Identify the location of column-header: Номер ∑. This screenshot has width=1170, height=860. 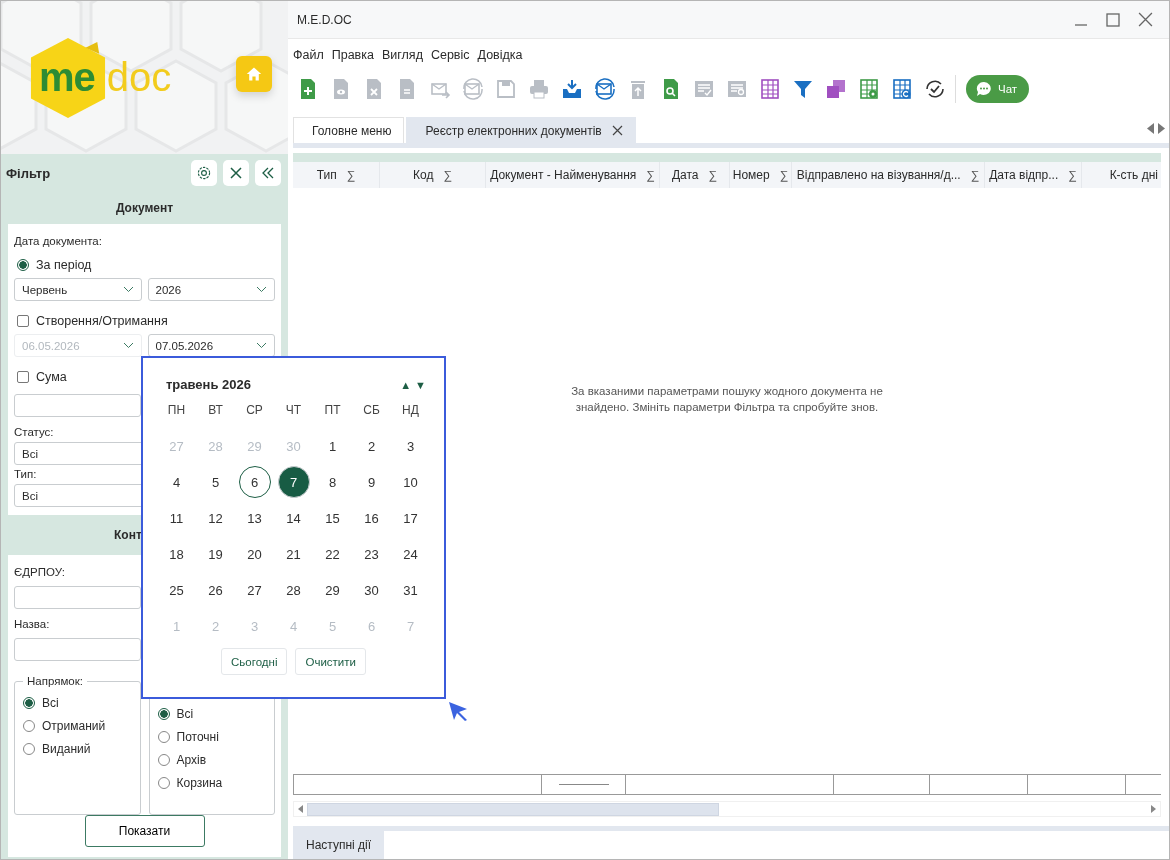
(761, 175).